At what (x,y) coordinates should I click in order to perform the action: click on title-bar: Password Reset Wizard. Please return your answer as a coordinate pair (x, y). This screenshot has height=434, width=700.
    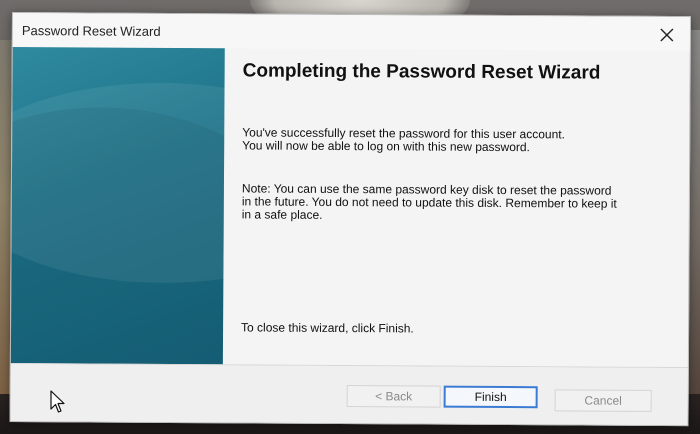
    Looking at the image, I should click on (351, 32).